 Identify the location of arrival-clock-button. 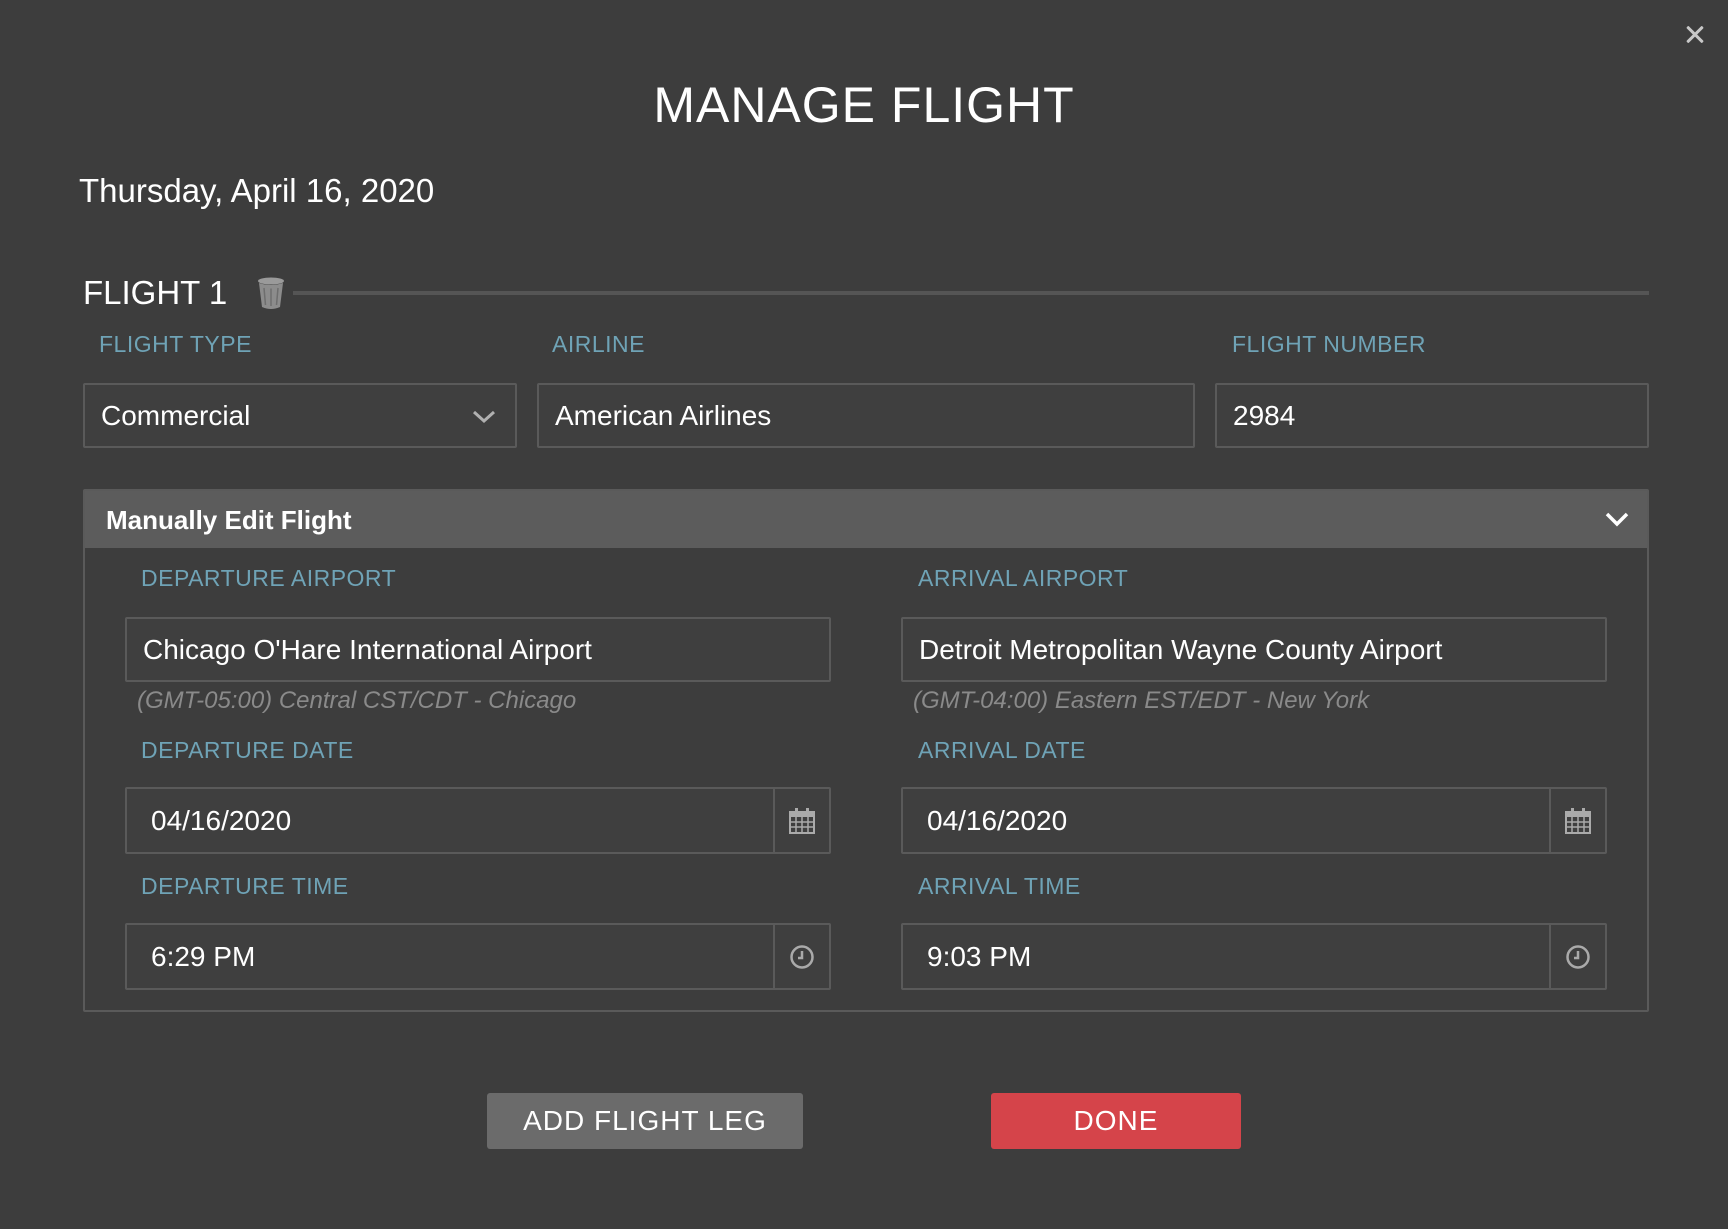
(1577, 956).